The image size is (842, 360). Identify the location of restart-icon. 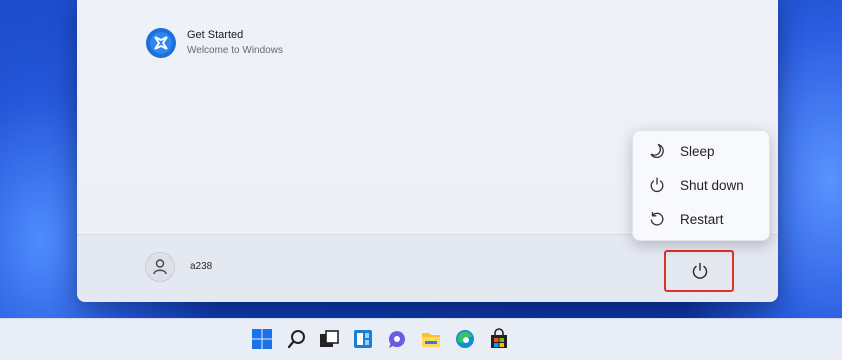
(657, 219).